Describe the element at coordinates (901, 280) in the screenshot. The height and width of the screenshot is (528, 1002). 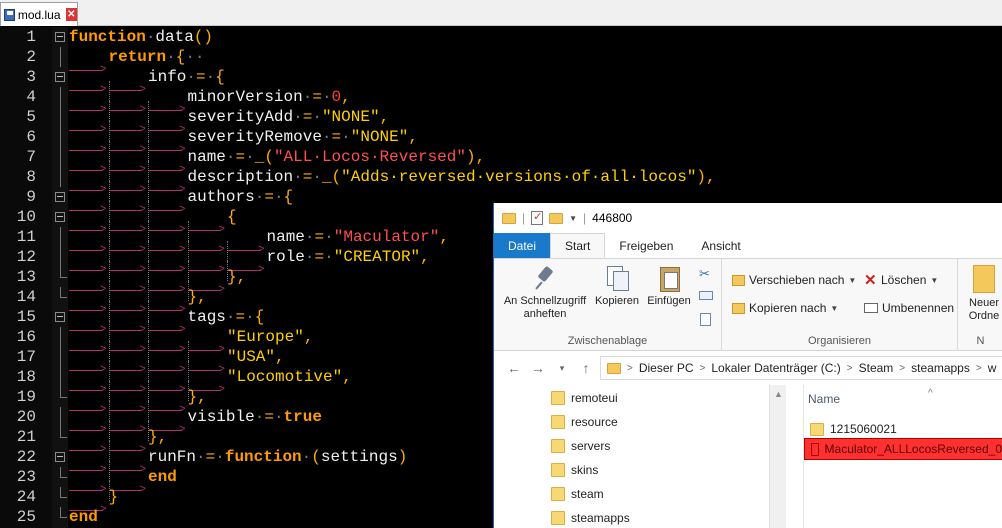
I see `delete-button: ✕ Löschen ▼` at that location.